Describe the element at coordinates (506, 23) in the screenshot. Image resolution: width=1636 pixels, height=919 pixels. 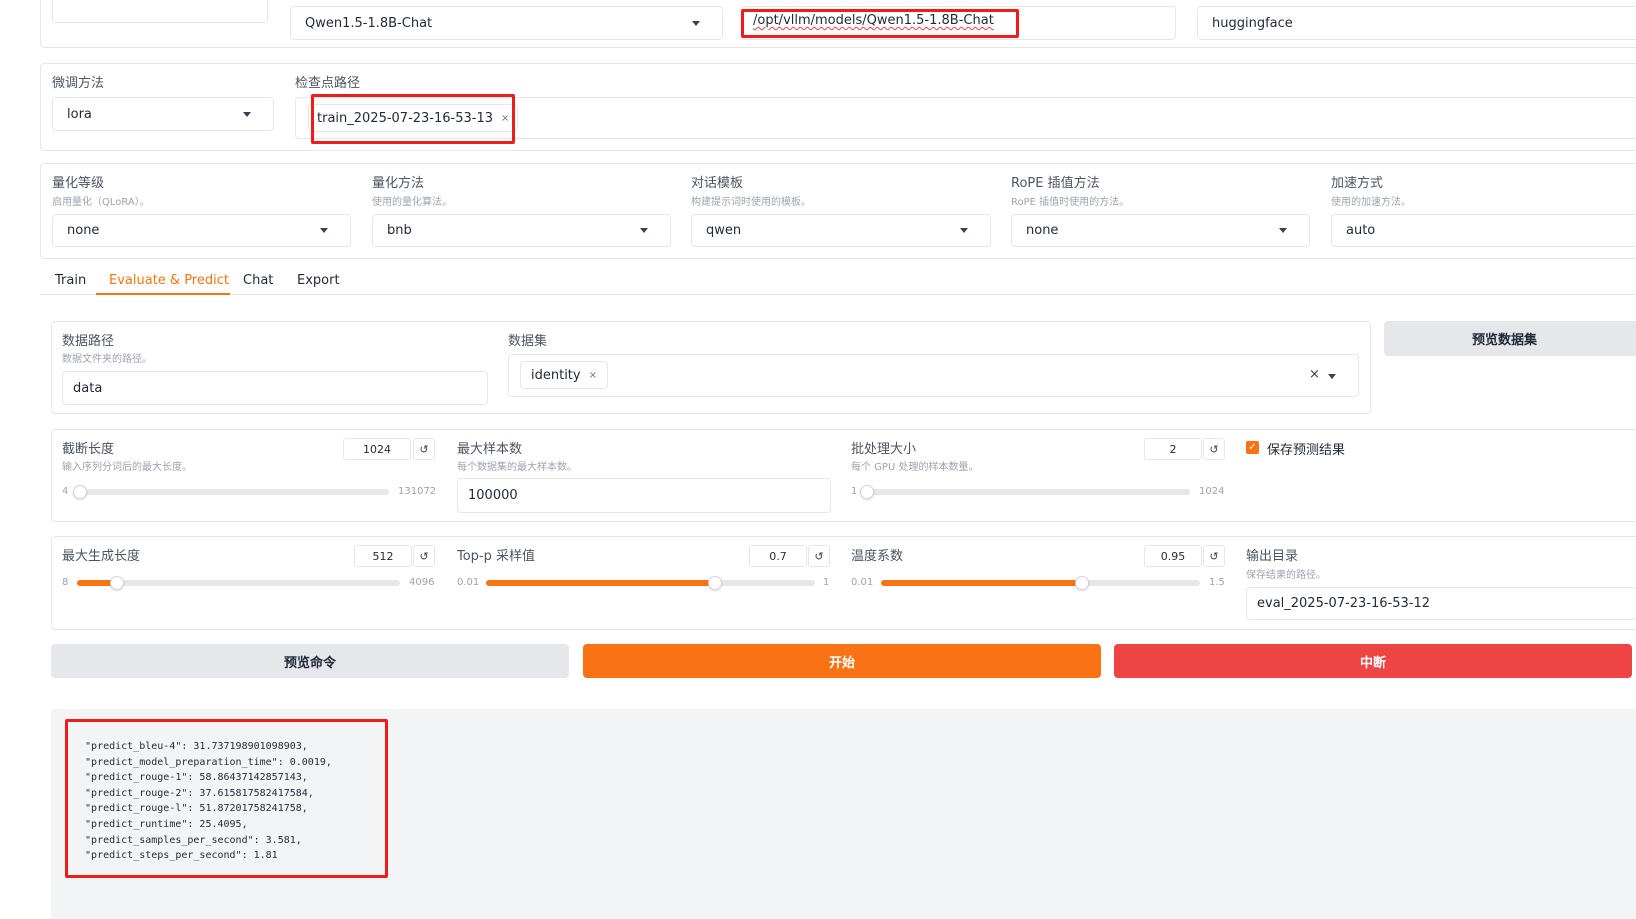
I see `model-name-select: Qwen1.5-1.8B-Chat` at that location.